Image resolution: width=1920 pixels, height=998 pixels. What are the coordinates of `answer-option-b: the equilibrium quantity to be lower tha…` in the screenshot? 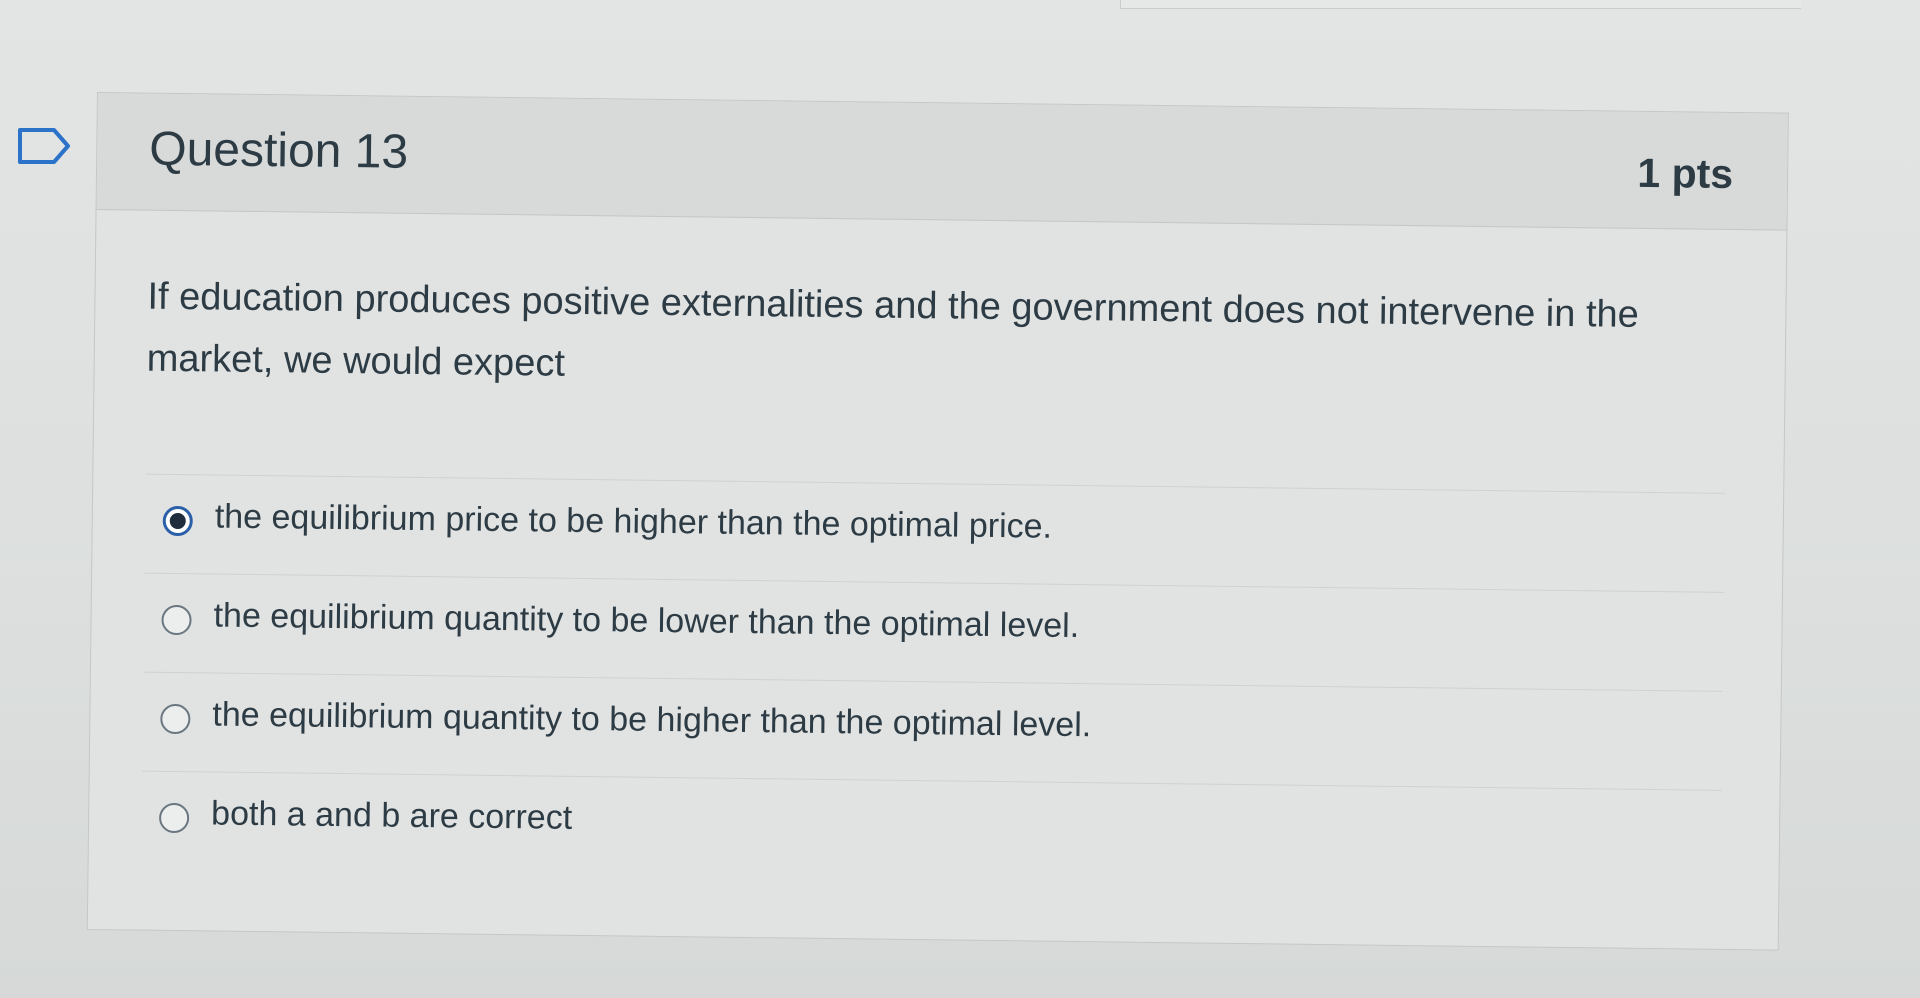 It's located at (933, 631).